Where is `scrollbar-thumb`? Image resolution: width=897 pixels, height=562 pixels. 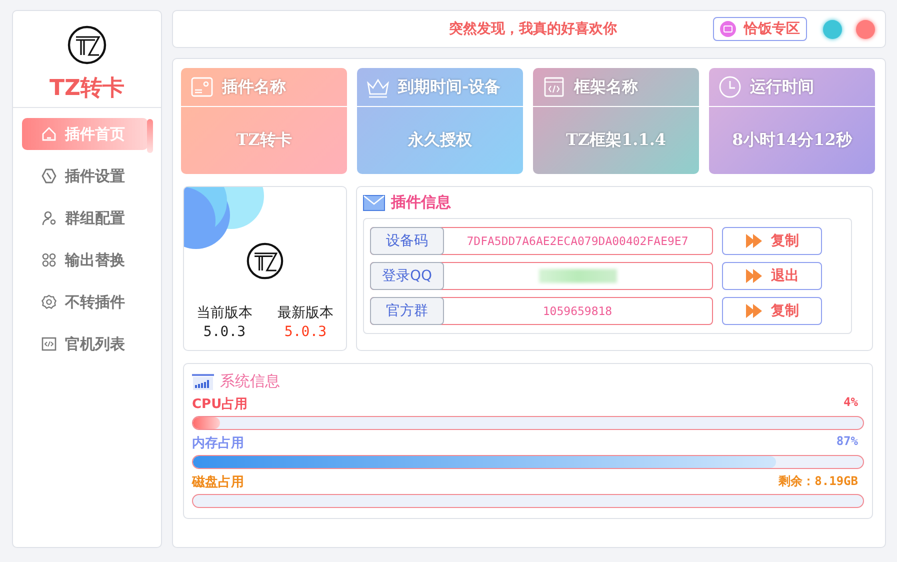 scrollbar-thumb is located at coordinates (150, 136).